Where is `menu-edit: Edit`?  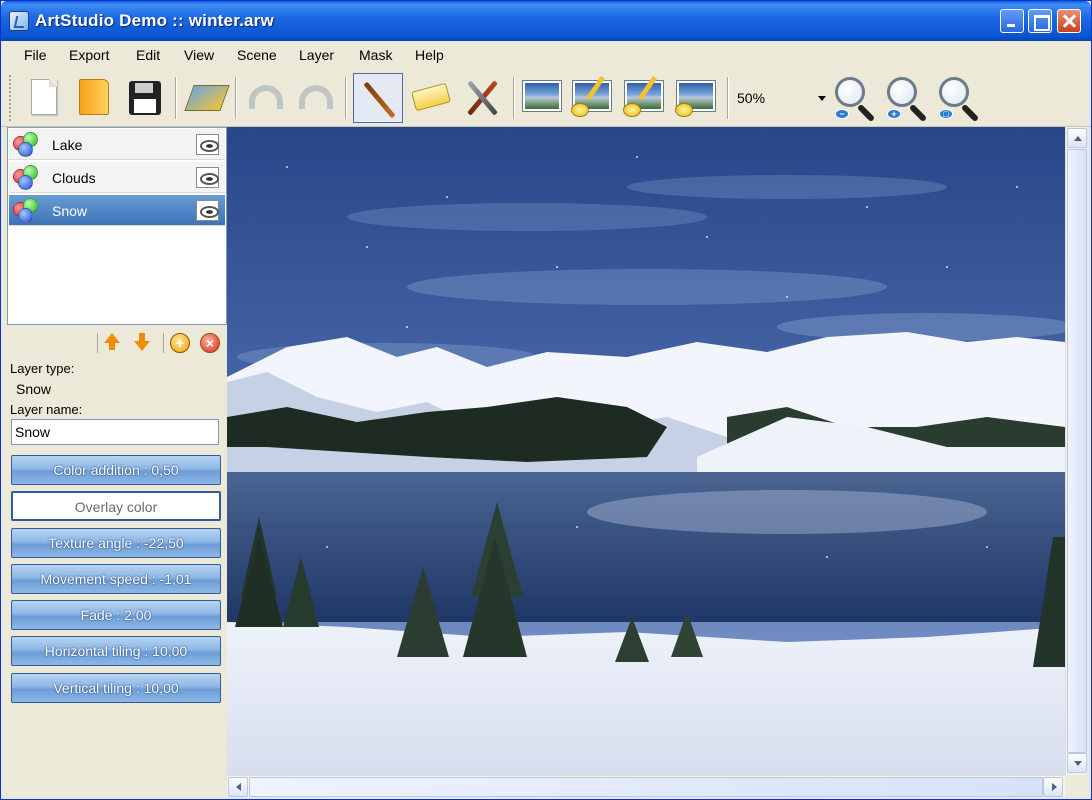
menu-edit: Edit is located at coordinates (148, 55).